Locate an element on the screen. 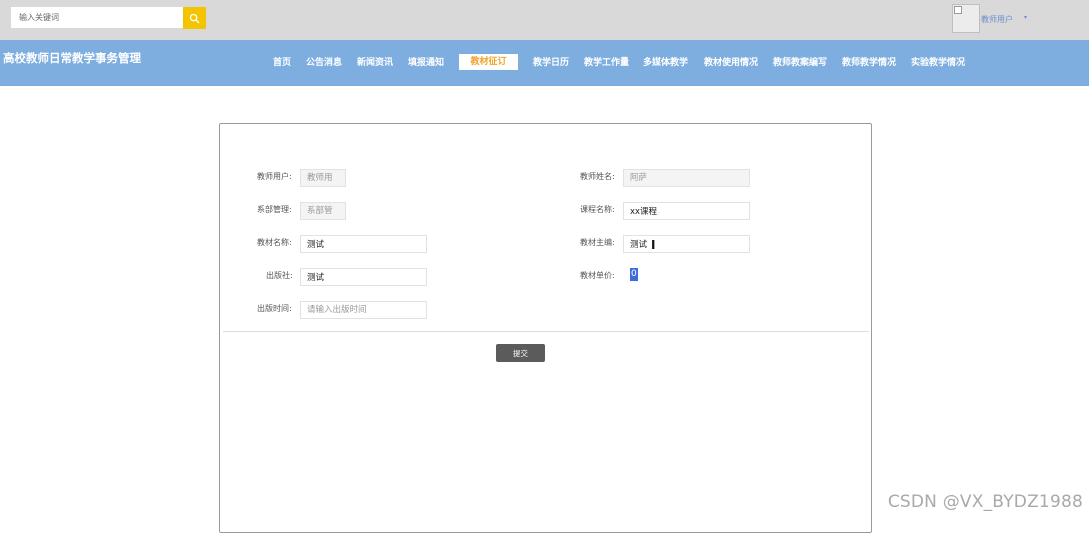  top-bar: 教师用户 ▾ is located at coordinates (544, 20).